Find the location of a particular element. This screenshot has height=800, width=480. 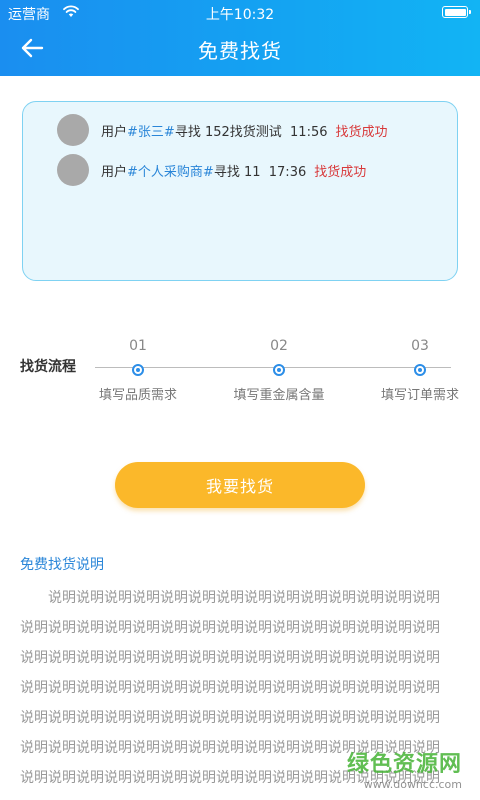

ticker-text: 用户#张三#寻找 152找货测试 11:56 找货成功 is located at coordinates (244, 132).